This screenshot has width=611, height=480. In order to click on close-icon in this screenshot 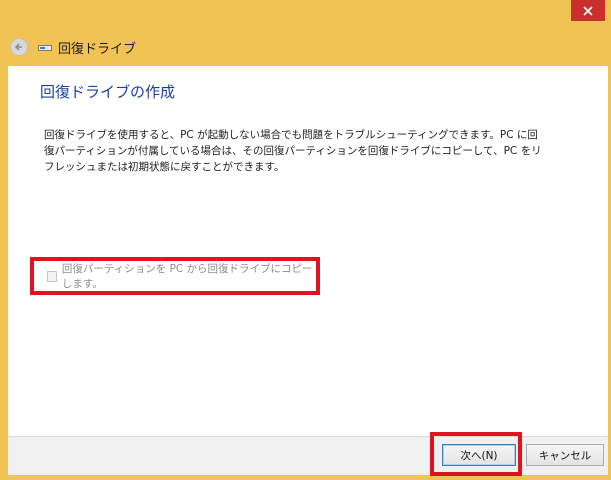, I will do `click(588, 10)`.